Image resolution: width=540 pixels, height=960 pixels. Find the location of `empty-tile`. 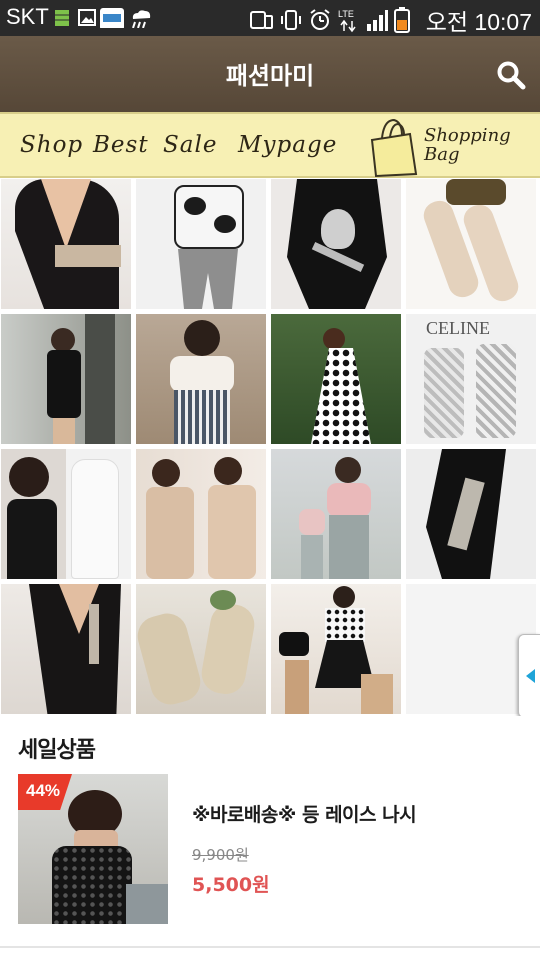

empty-tile is located at coordinates (471, 649).